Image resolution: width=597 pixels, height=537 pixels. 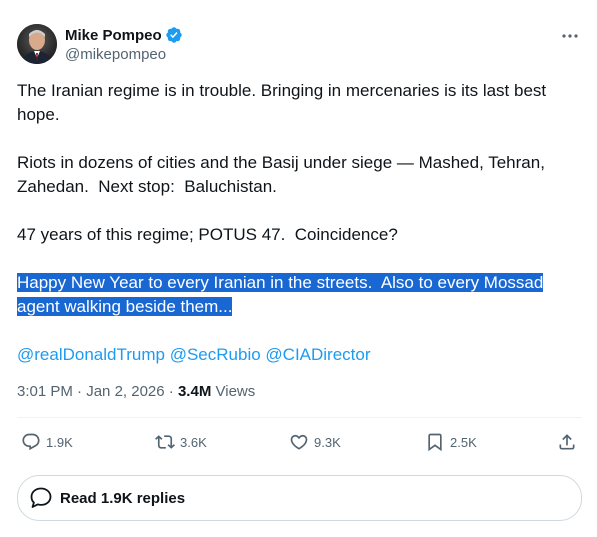 What do you see at coordinates (194, 391) in the screenshot?
I see `views-count: 3.4M` at bounding box center [194, 391].